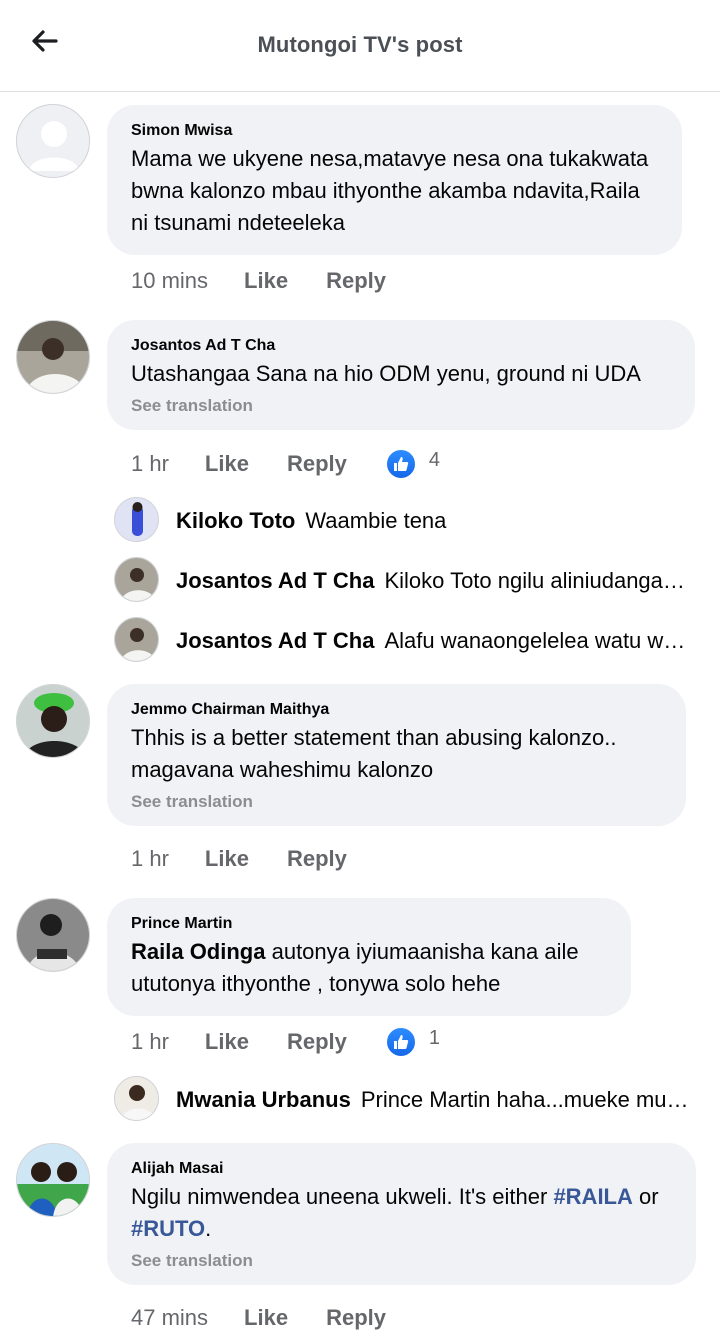  Describe the element at coordinates (258, 859) in the screenshot. I see `comment-actions: 1 hr Like Reply` at that location.